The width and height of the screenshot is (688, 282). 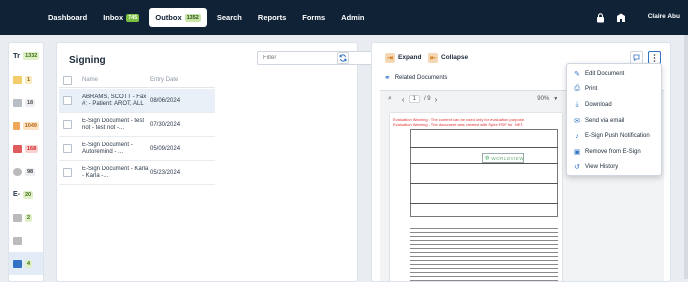 I want to click on column-header-name: Name, so click(x=116, y=80).